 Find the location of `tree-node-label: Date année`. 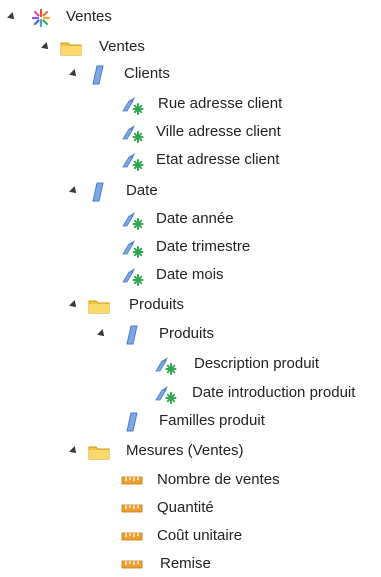

tree-node-label: Date année is located at coordinates (195, 218).